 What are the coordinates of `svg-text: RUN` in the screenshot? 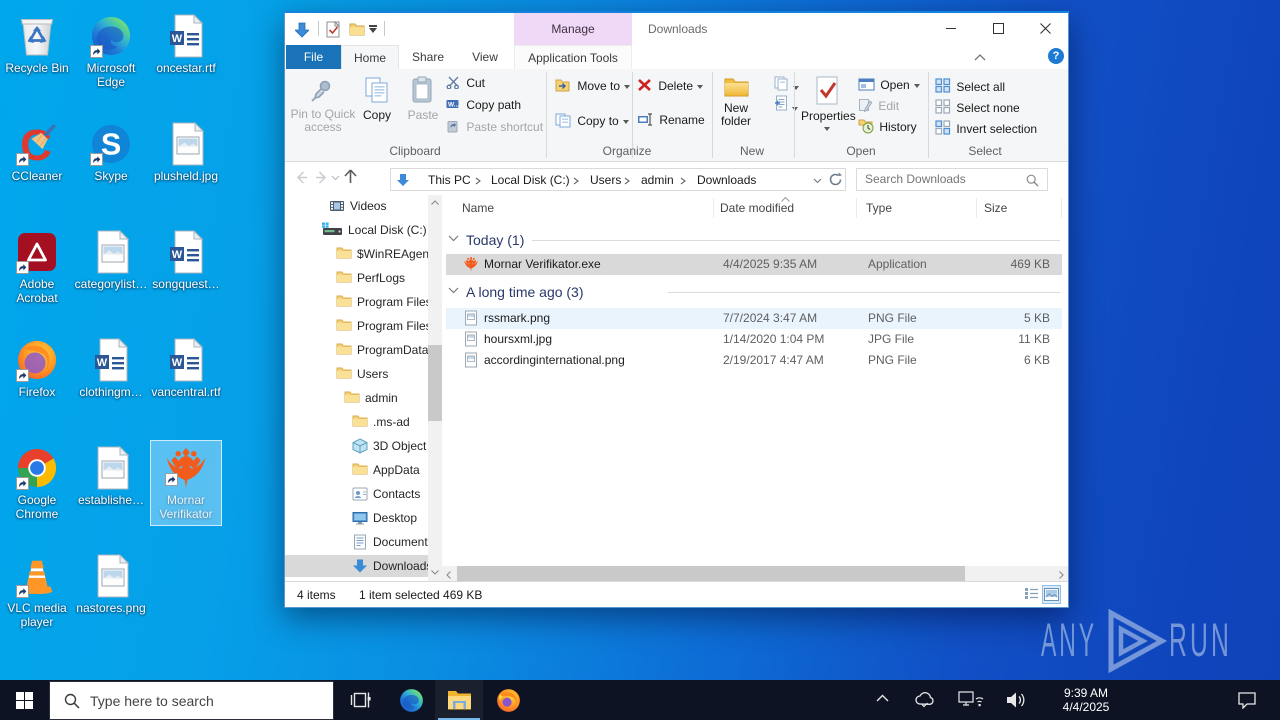 It's located at (1200, 639).